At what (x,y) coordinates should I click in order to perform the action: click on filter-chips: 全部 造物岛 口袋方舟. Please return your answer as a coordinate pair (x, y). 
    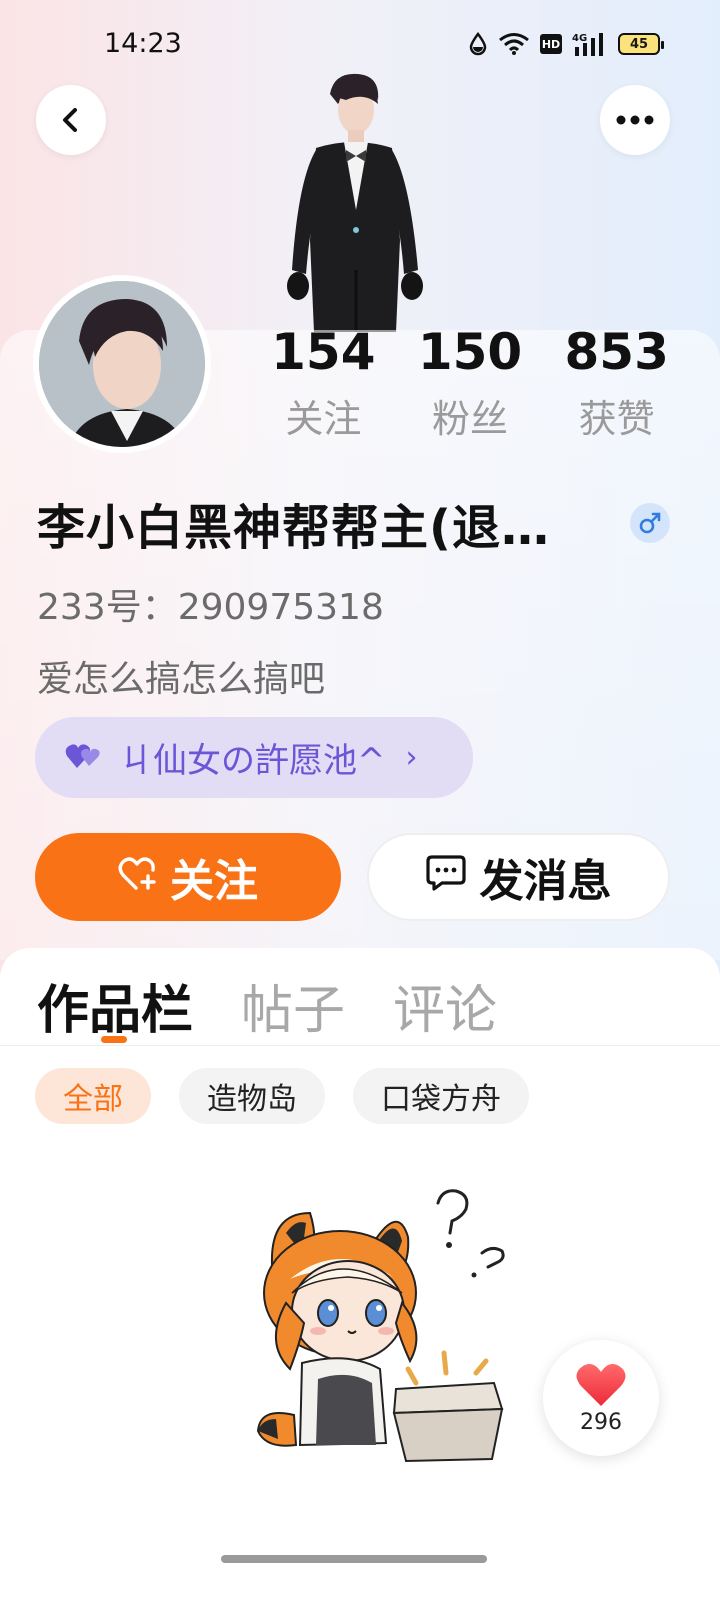
    Looking at the image, I should click on (282, 1096).